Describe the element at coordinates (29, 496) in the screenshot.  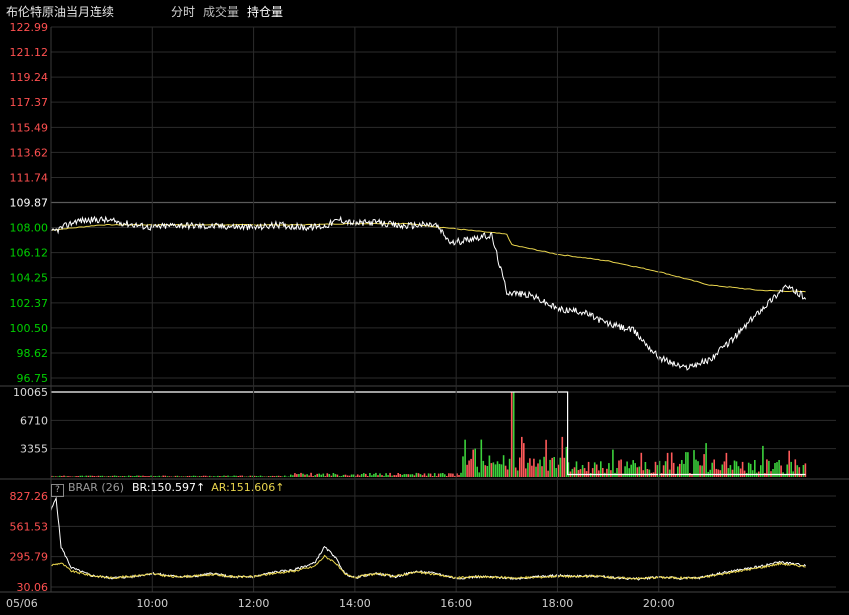
I see `brar-tick-label: 827.26` at that location.